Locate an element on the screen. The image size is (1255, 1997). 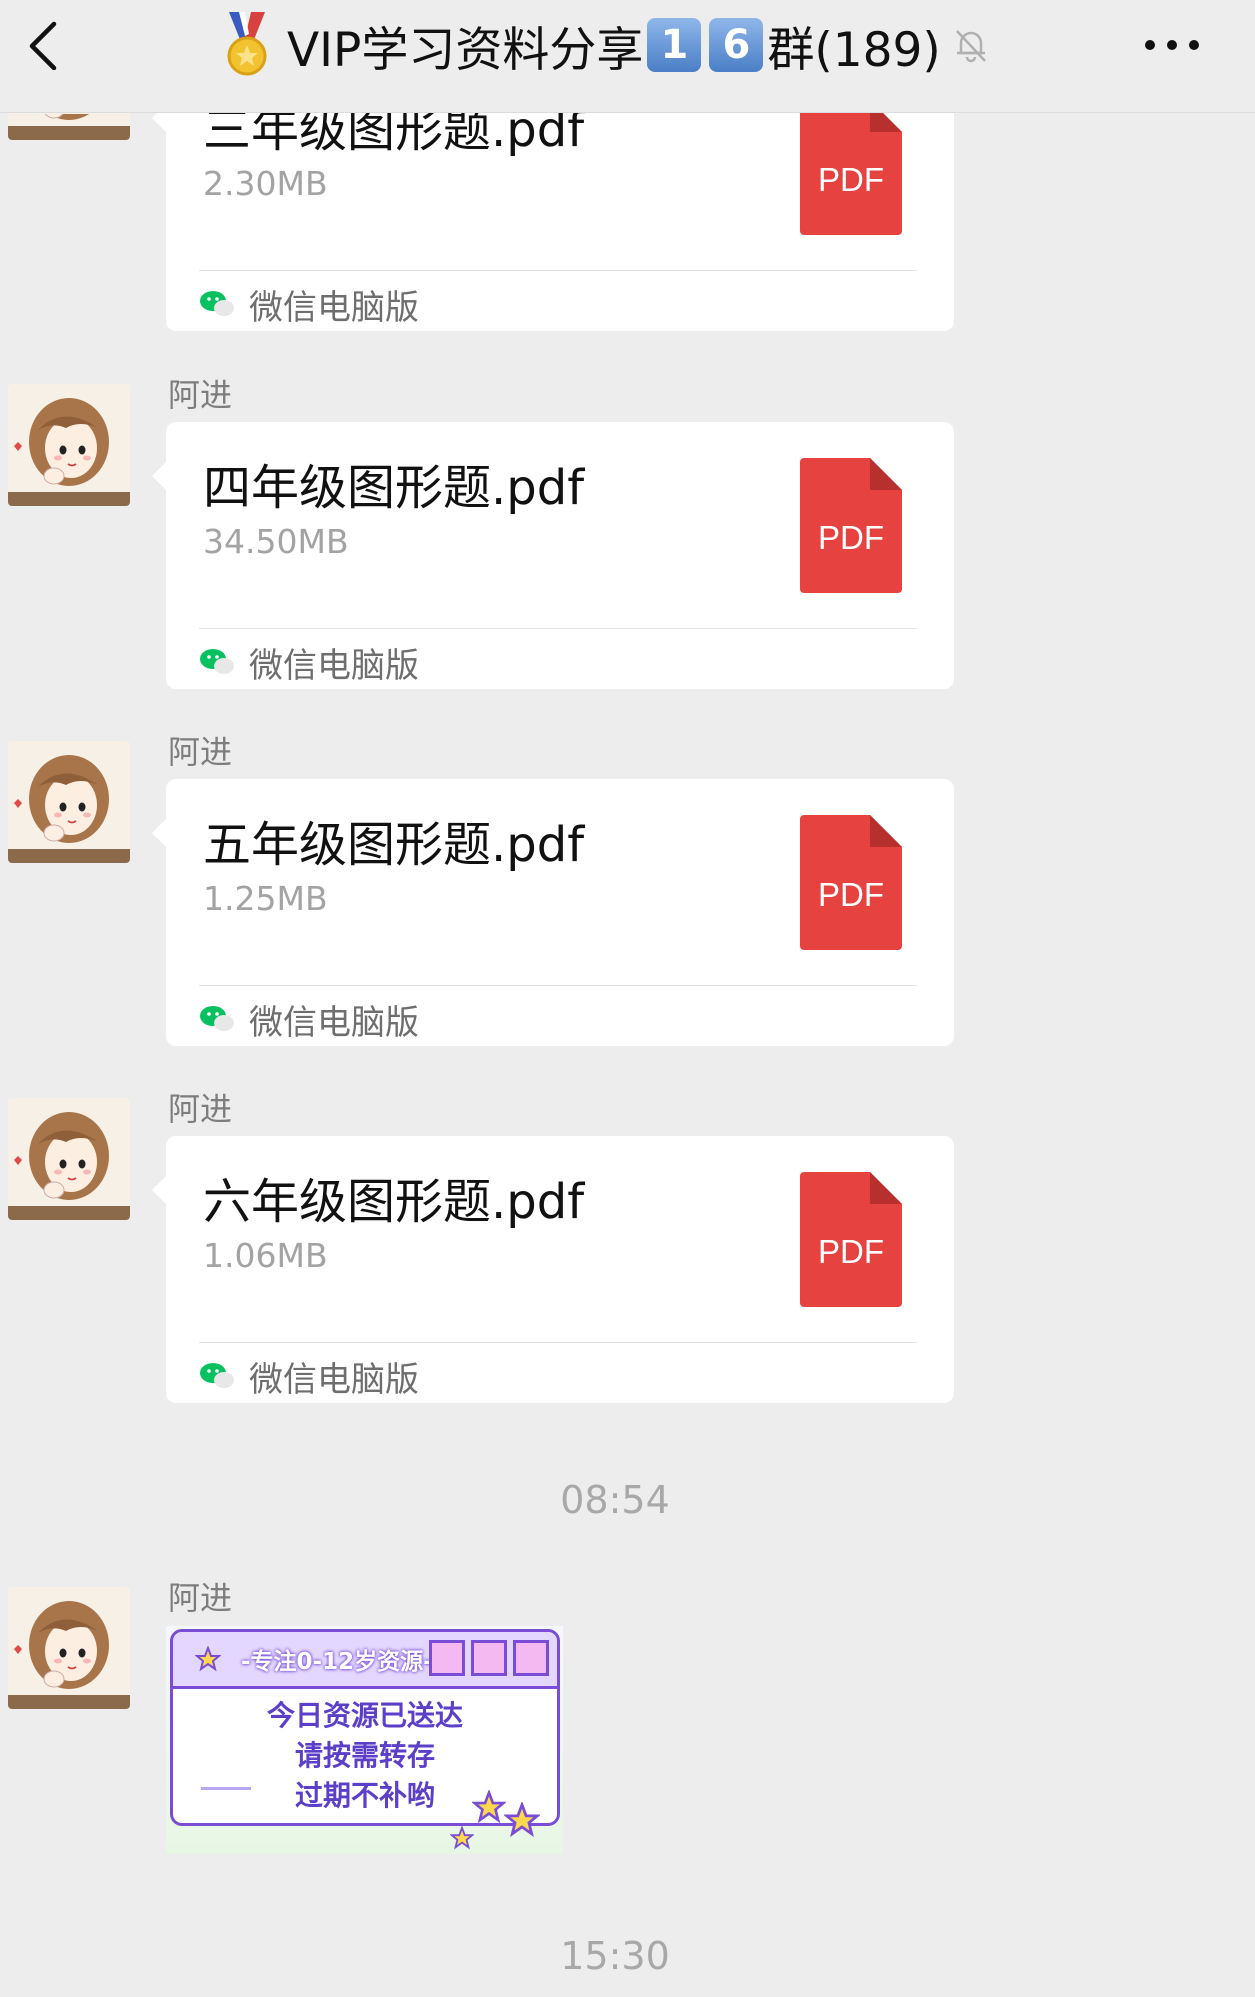
decor-dash is located at coordinates (226, 1788).